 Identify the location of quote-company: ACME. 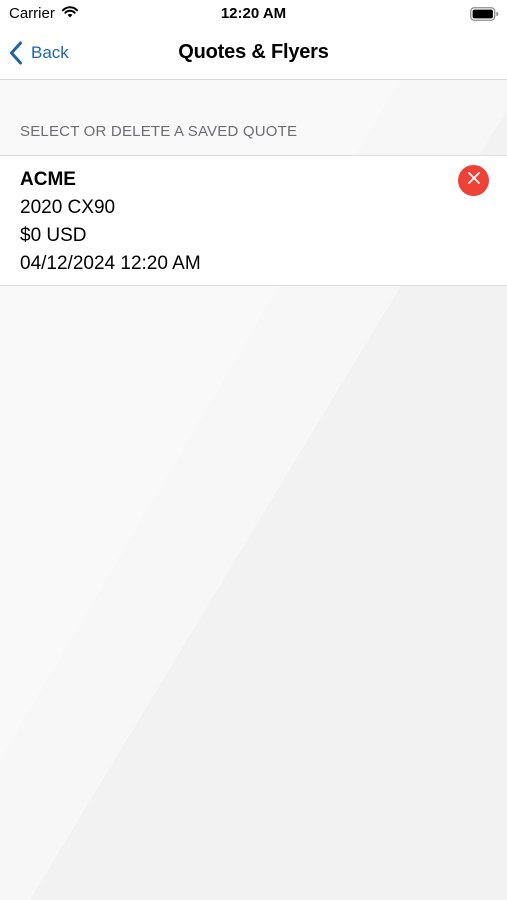
(48, 179).